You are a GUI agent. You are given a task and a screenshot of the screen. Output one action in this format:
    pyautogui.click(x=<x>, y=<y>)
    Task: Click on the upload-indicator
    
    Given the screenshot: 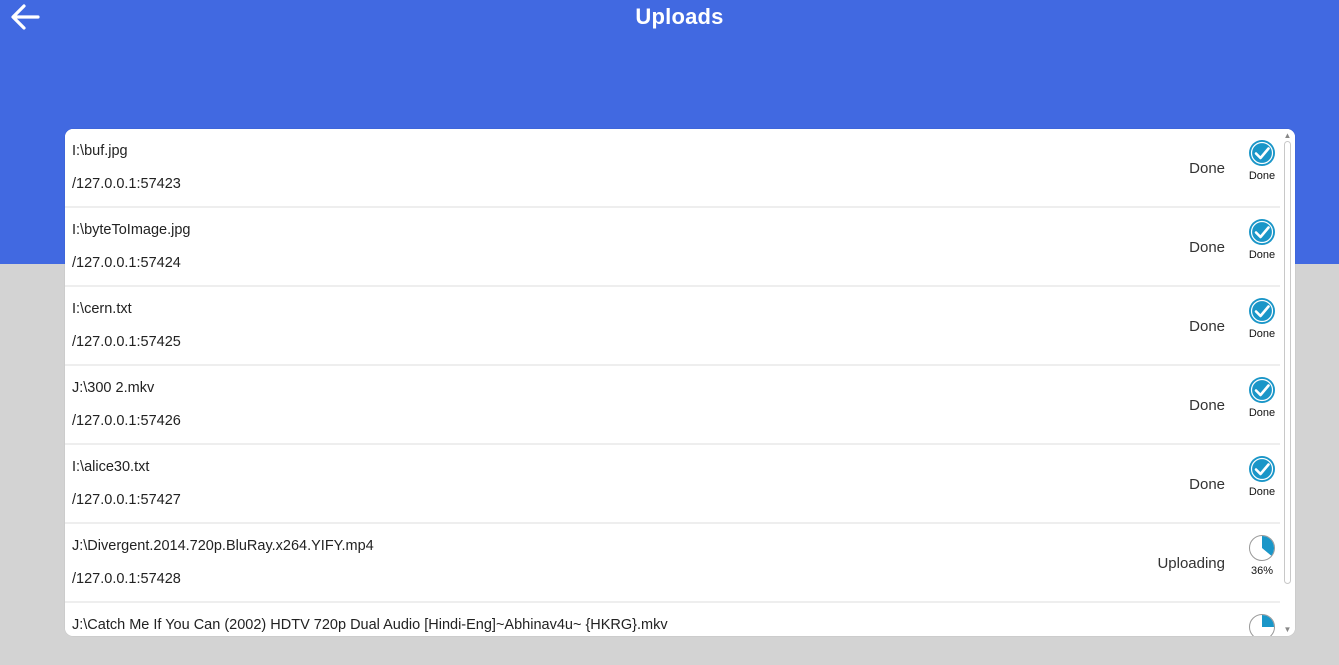 What is the action you would take?
    pyautogui.click(x=1262, y=624)
    